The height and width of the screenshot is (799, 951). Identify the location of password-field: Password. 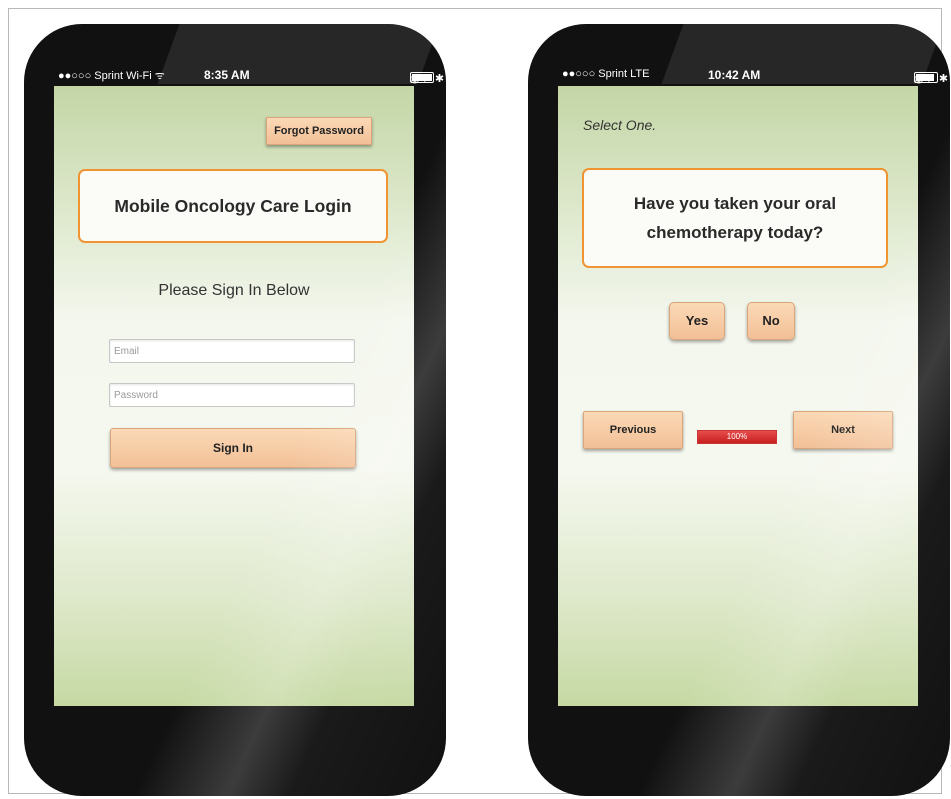
(232, 395).